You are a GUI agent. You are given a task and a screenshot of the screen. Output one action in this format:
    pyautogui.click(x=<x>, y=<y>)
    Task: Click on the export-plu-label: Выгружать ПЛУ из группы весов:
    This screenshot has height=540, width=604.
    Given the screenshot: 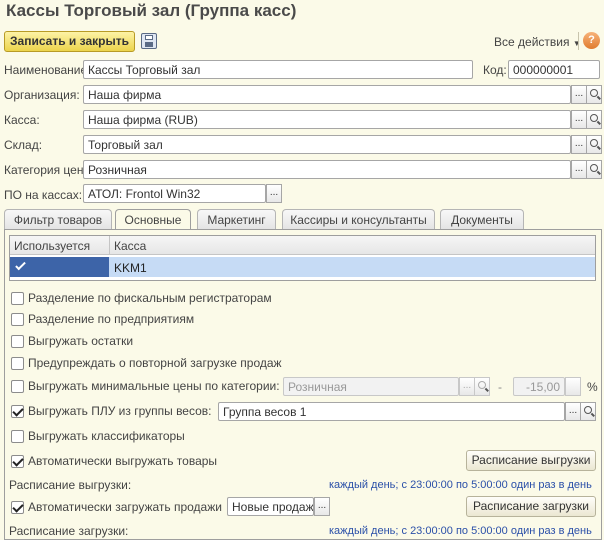 What is the action you would take?
    pyautogui.click(x=120, y=411)
    